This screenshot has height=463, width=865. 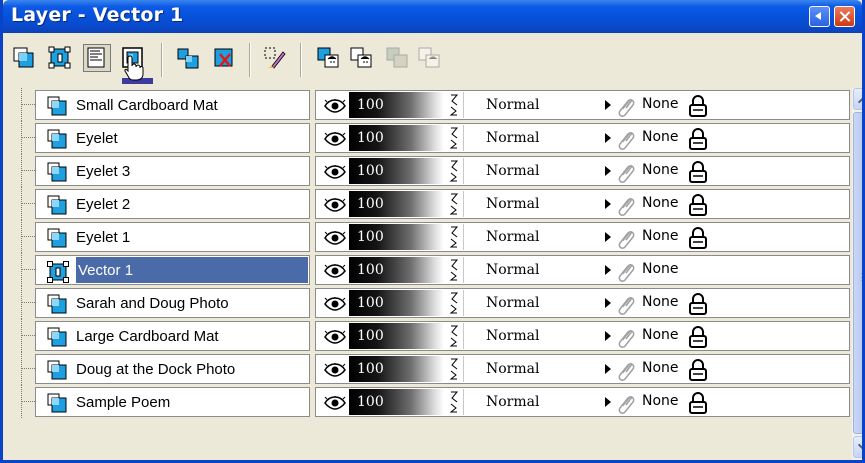 I want to click on layer-name-cell: Sarah and Doug Photo, so click(x=172, y=303).